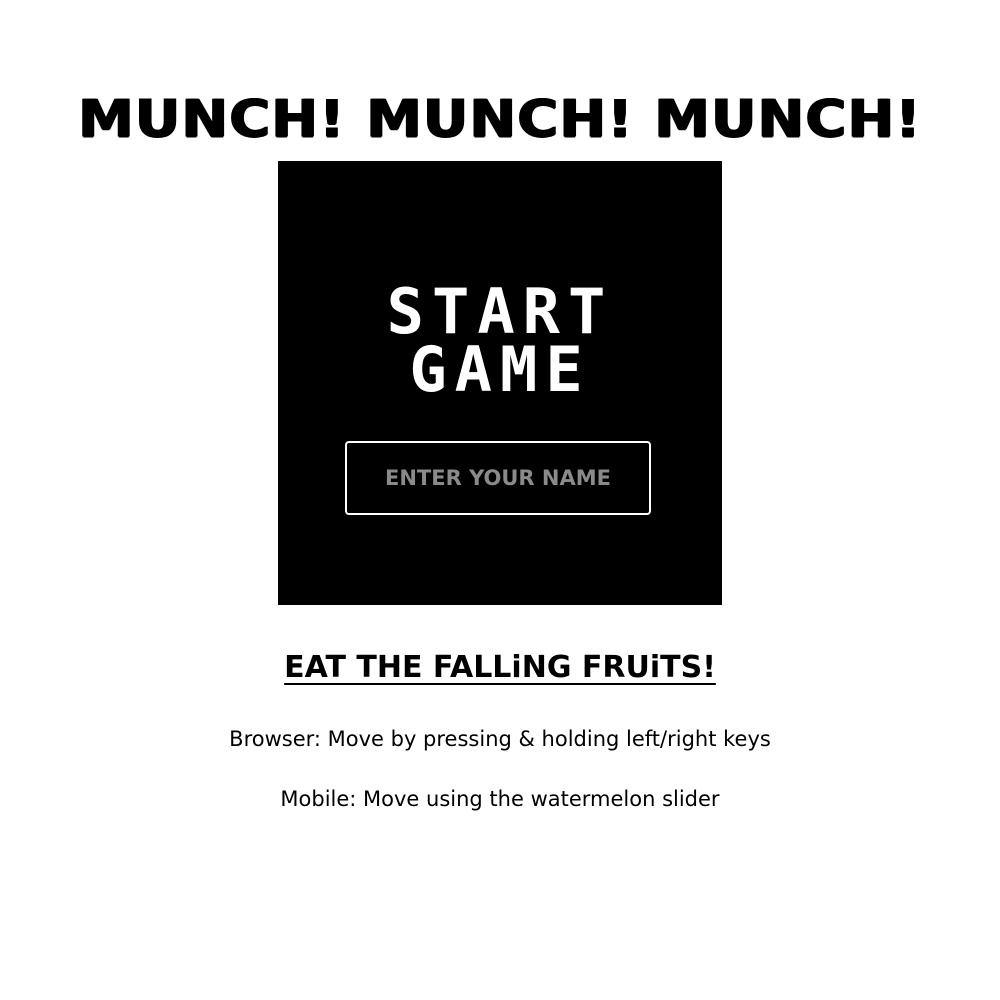 The height and width of the screenshot is (1000, 1000). I want to click on instructions-heading: EAT THE FALLiNG FRUiTS!, so click(500, 667).